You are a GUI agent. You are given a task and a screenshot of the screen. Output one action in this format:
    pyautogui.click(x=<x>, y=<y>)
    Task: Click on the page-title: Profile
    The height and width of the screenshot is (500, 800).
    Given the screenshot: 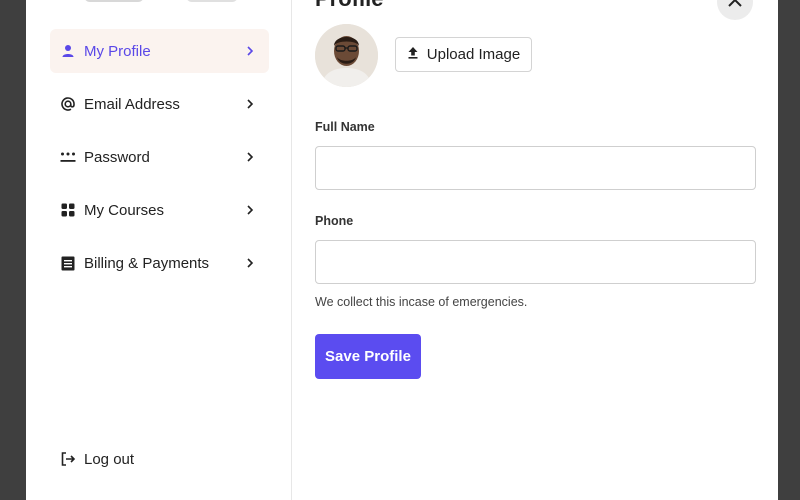 What is the action you would take?
    pyautogui.click(x=349, y=6)
    